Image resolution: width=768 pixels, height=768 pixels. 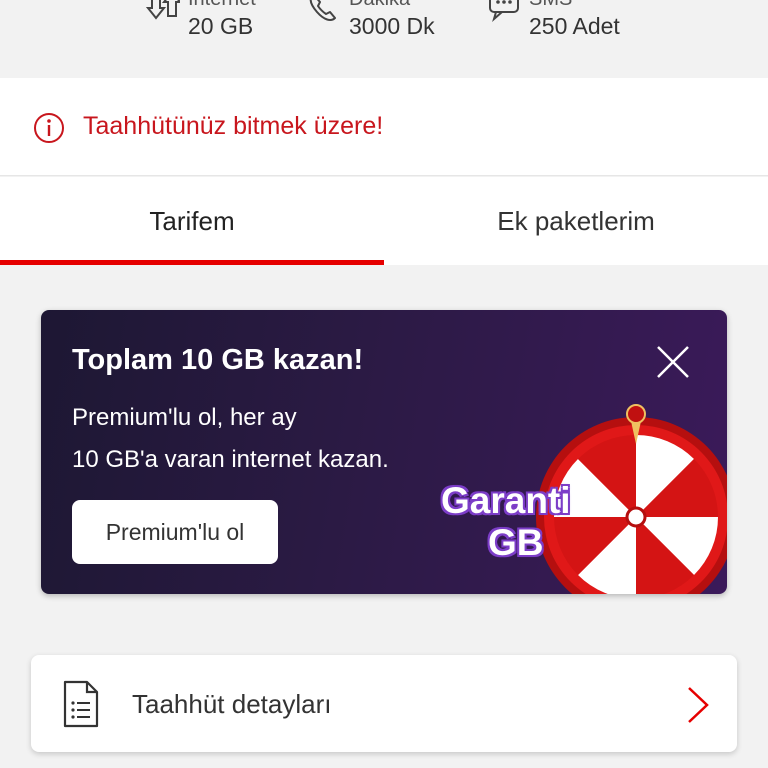 What do you see at coordinates (516, 542) in the screenshot?
I see `garanti-badge-line-2: GB` at bounding box center [516, 542].